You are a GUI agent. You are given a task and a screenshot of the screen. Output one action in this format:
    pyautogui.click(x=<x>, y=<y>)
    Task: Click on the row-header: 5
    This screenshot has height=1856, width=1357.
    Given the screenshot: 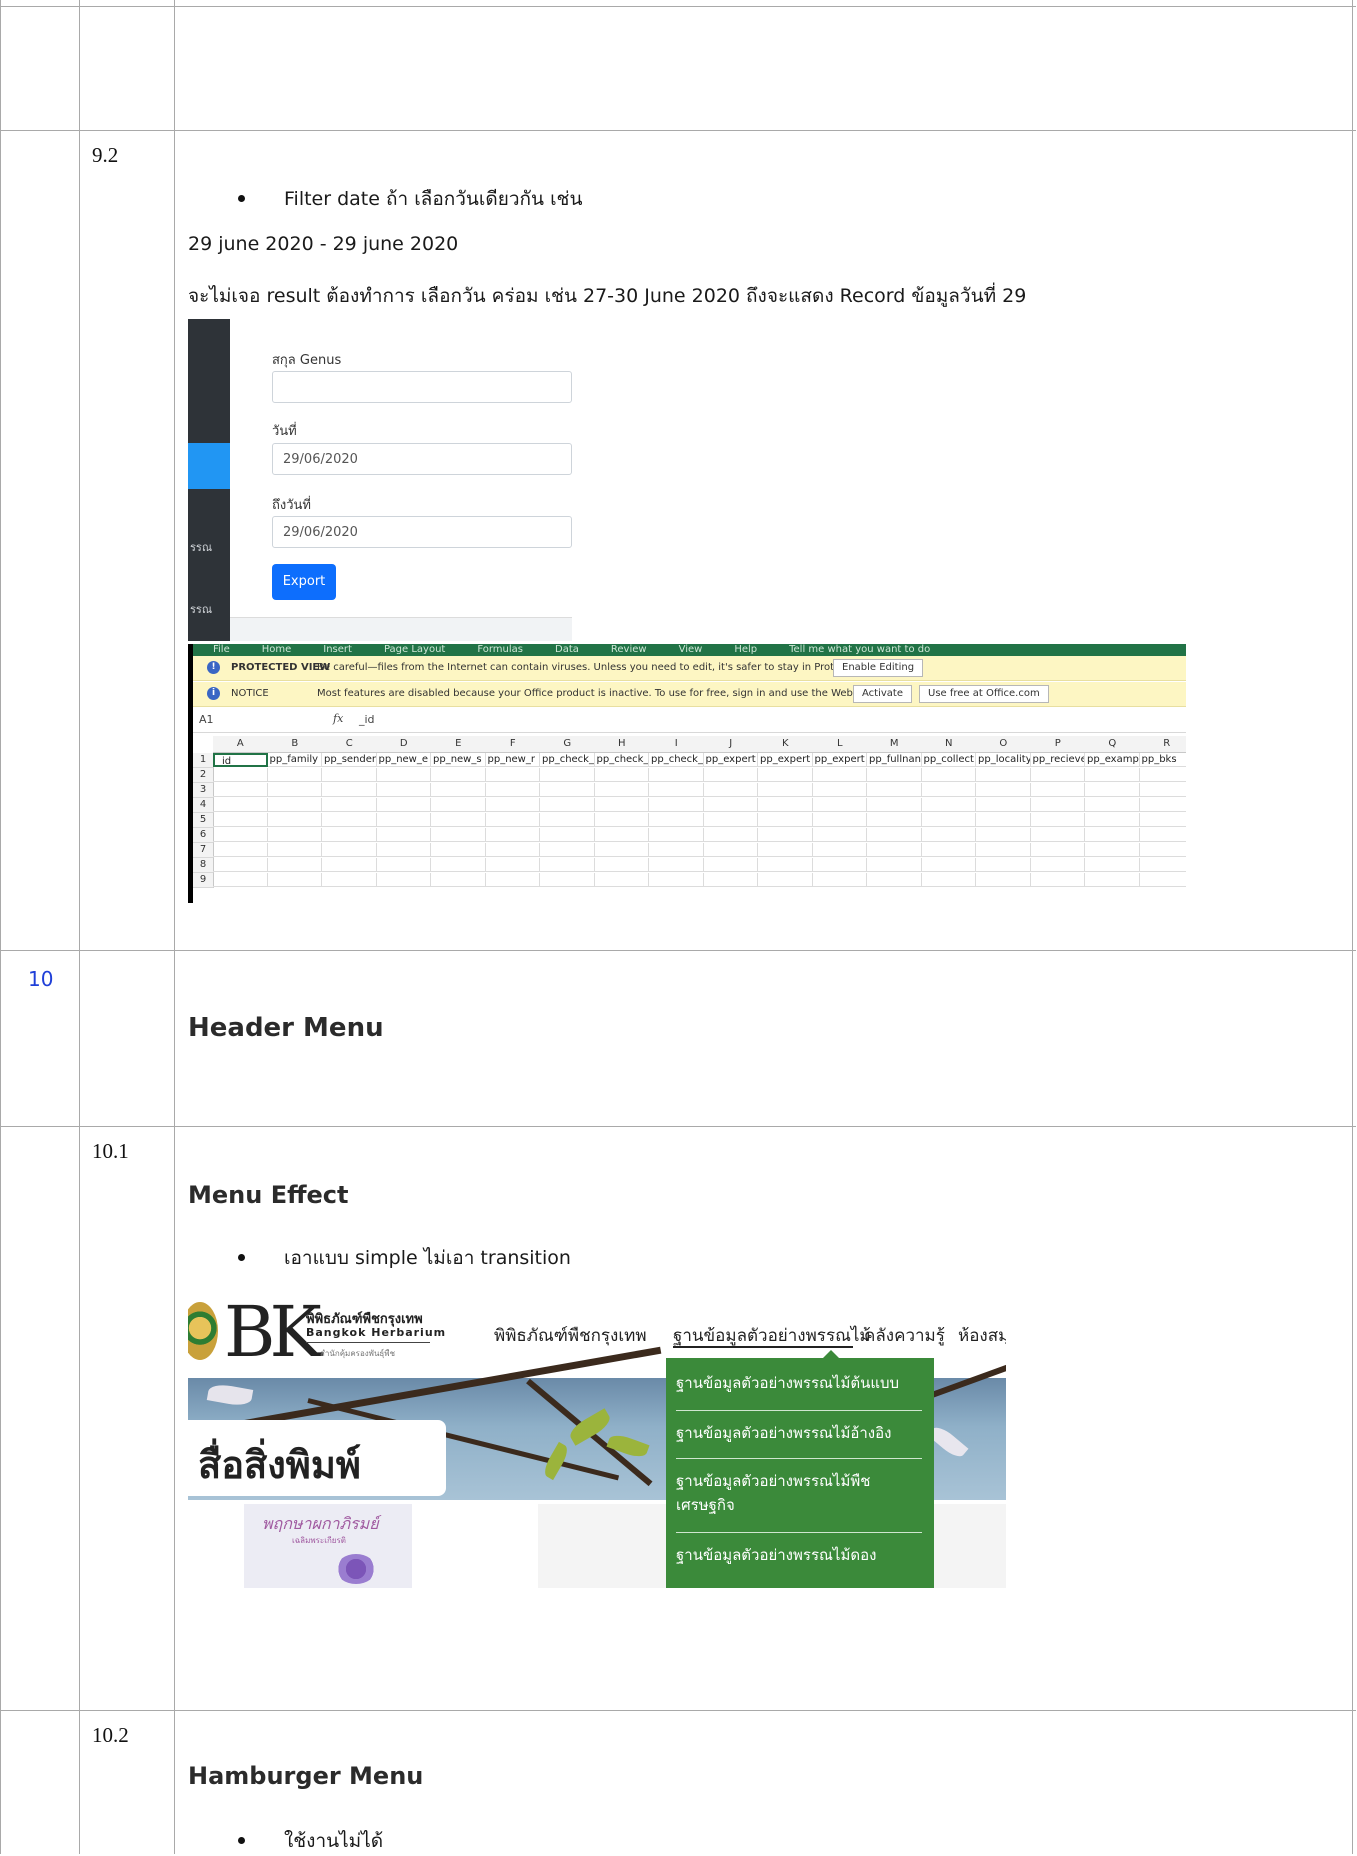 What is the action you would take?
    pyautogui.click(x=203, y=820)
    